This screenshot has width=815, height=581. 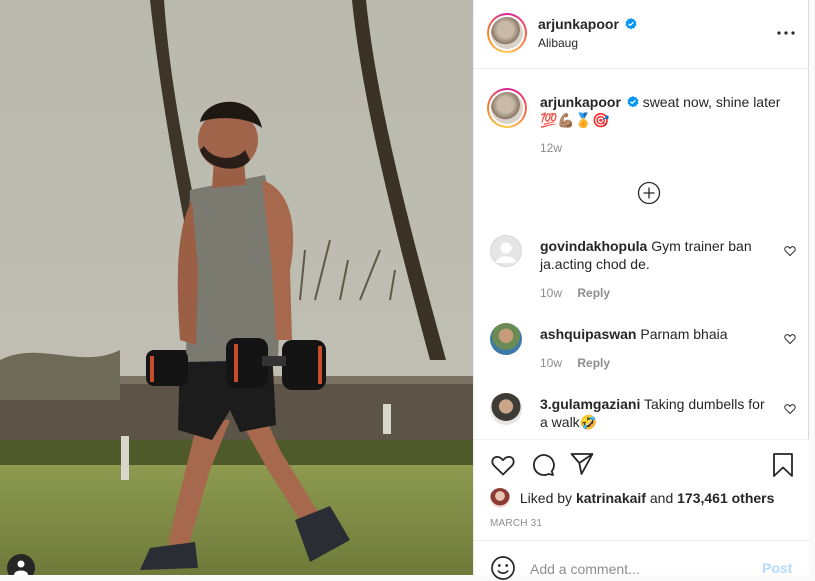 I want to click on share-paper-plane-icon, so click(x=582, y=464).